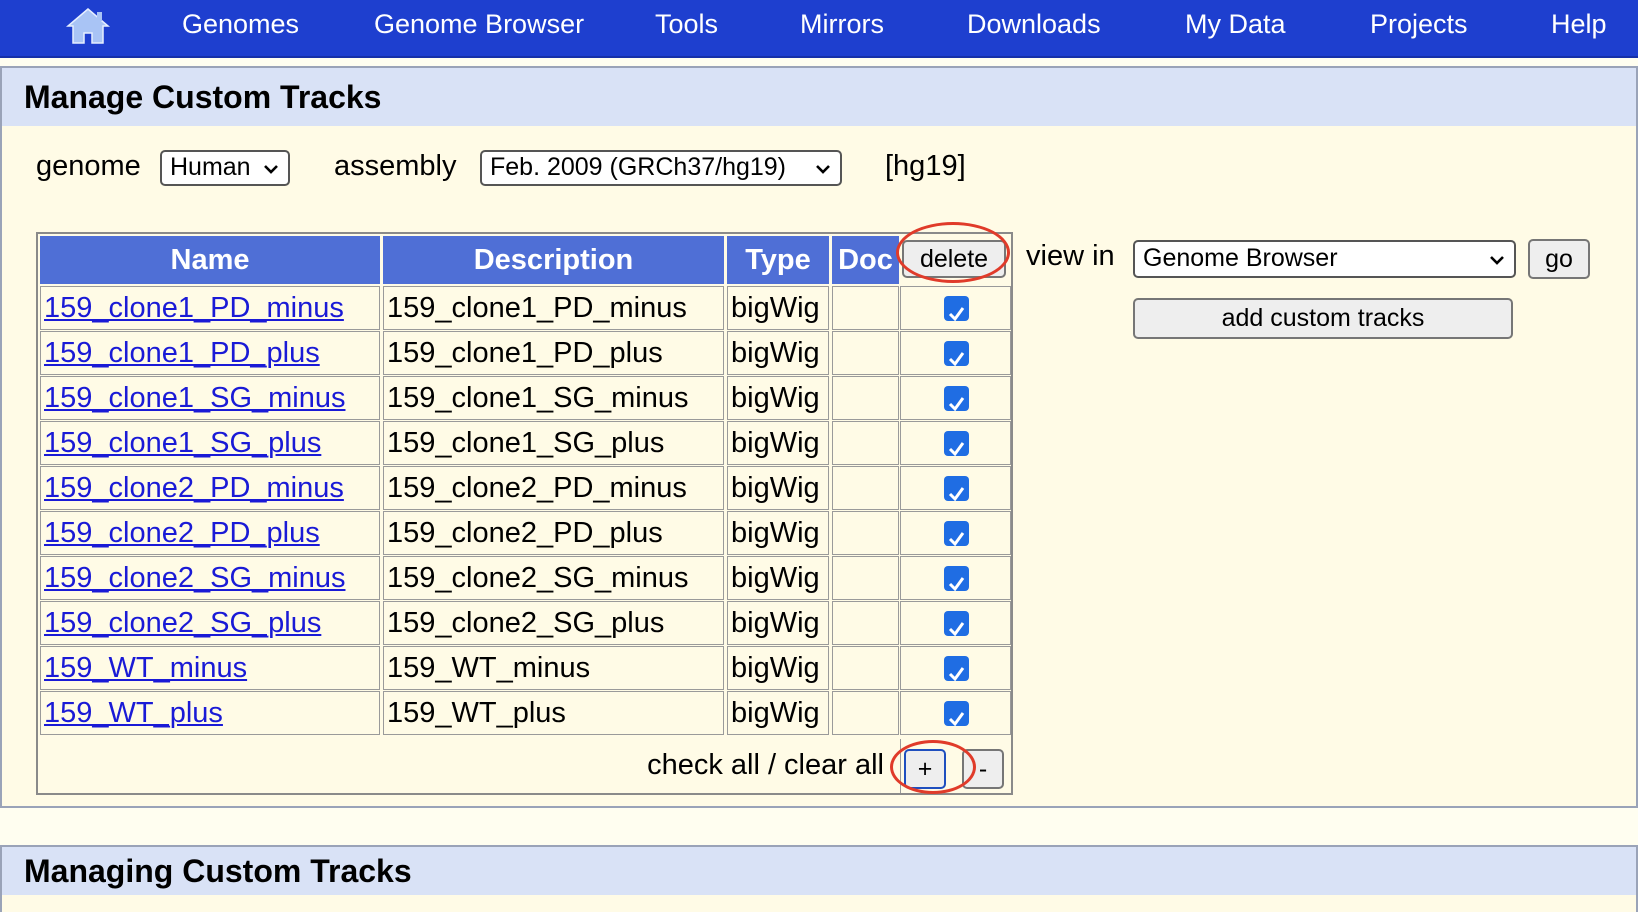  What do you see at coordinates (1419, 24) in the screenshot?
I see `nav-projects: Projects` at bounding box center [1419, 24].